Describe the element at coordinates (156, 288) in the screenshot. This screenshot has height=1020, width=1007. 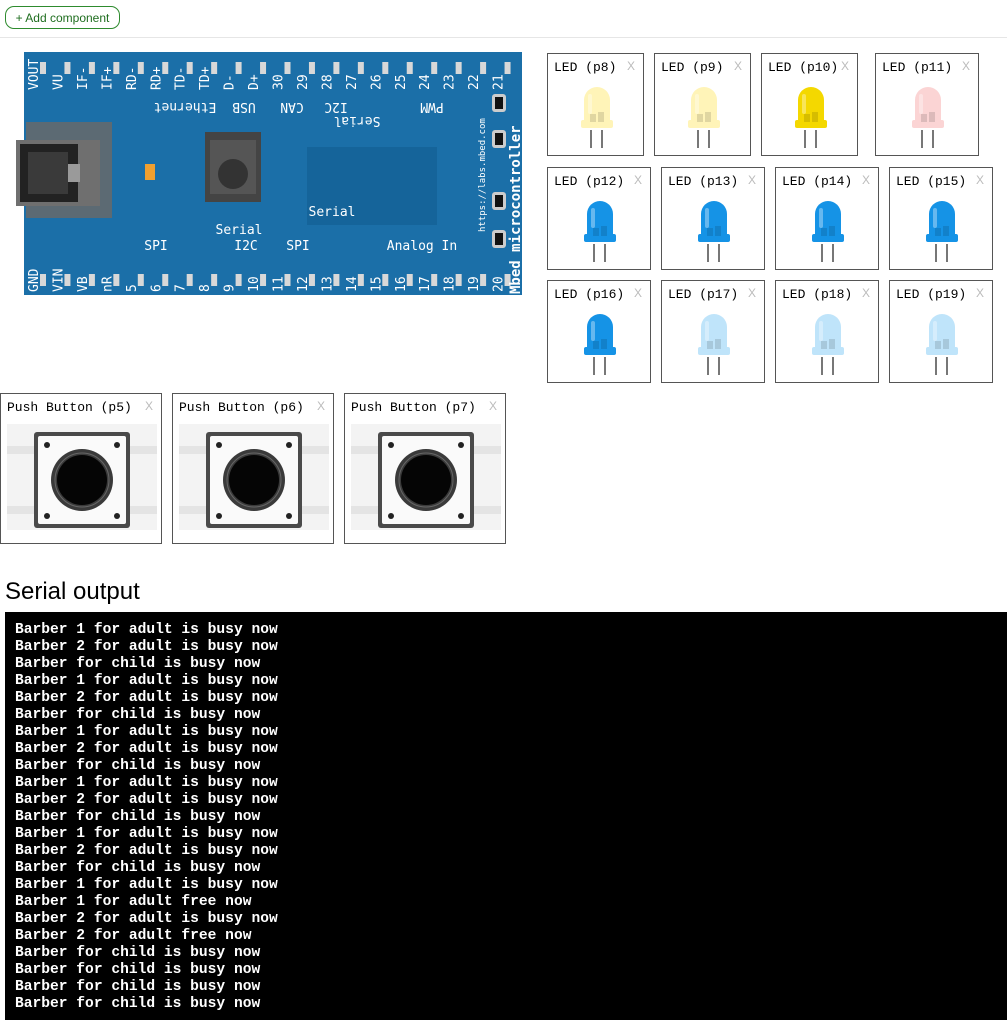
I see `pin-label: 6` at that location.